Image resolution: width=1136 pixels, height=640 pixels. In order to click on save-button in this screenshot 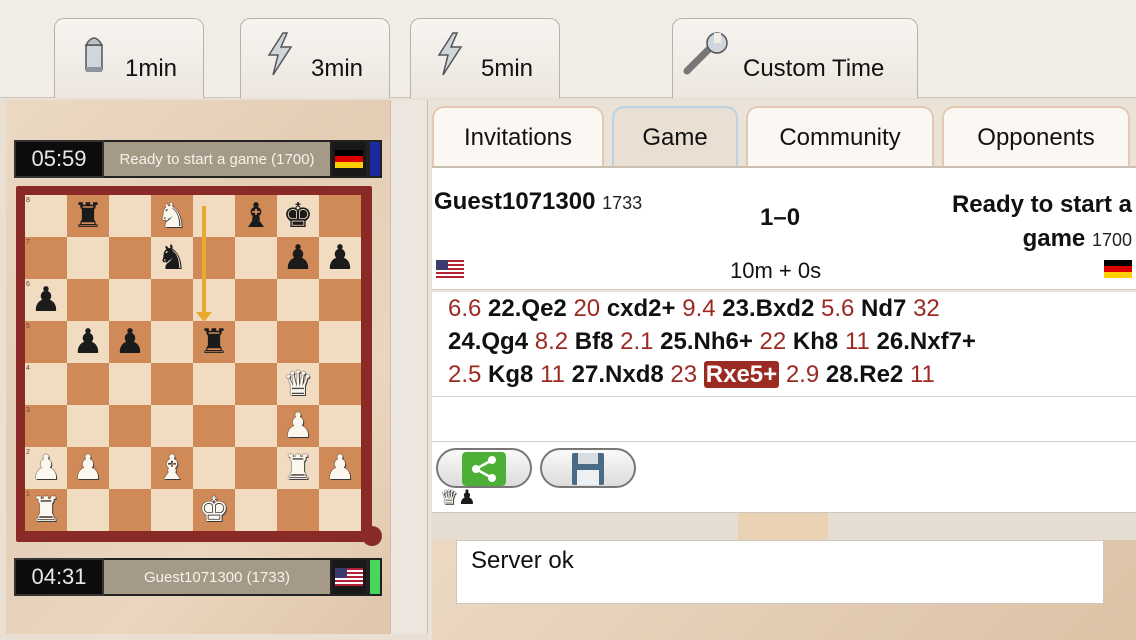, I will do `click(588, 468)`.